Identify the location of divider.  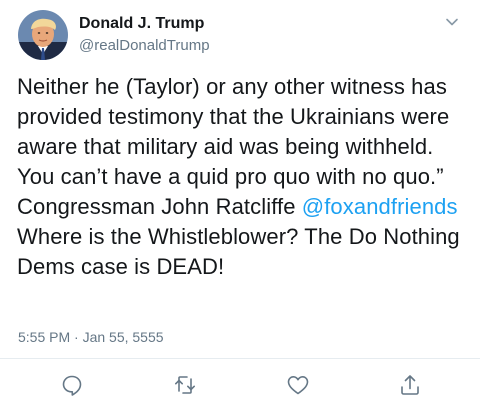
(240, 358).